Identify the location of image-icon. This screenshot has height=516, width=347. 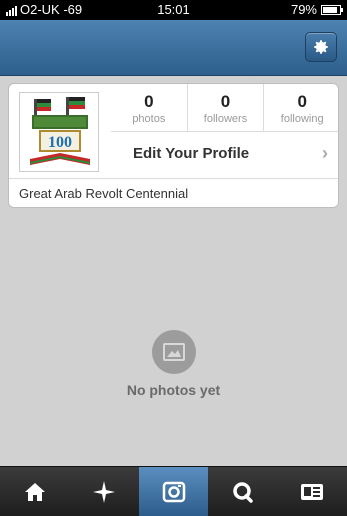
(173, 352).